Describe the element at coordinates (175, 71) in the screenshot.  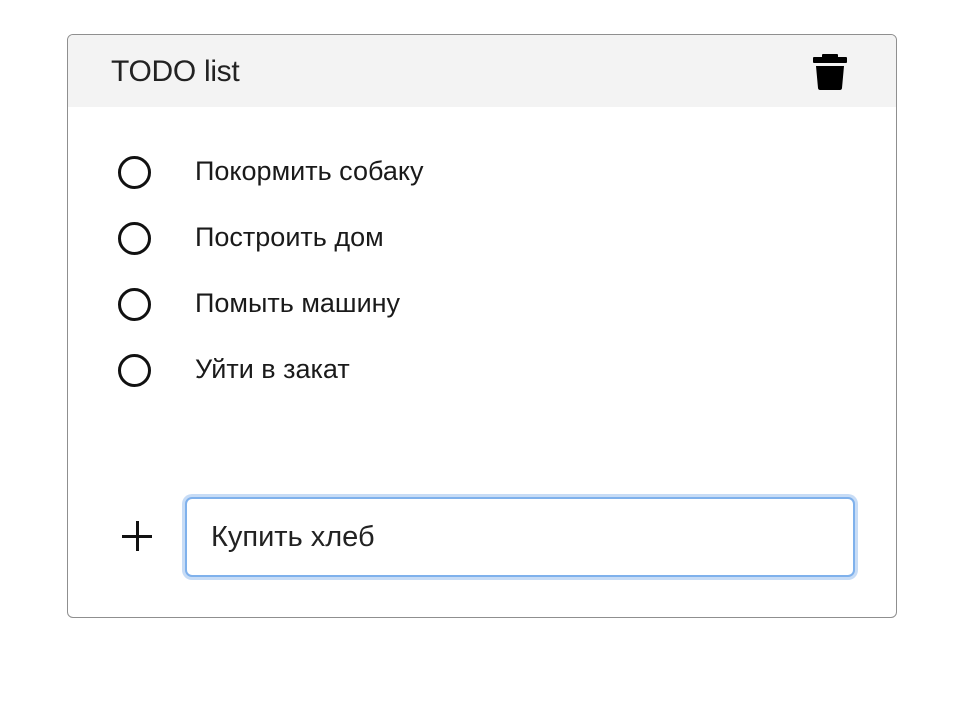
I see `card-title: TODO list` at that location.